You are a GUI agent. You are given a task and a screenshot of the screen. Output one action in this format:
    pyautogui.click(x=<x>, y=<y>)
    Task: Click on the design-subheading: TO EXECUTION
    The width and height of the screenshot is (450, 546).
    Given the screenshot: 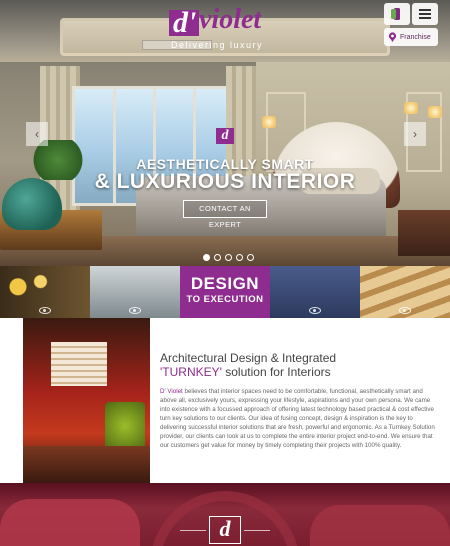 What is the action you would take?
    pyautogui.click(x=225, y=299)
    